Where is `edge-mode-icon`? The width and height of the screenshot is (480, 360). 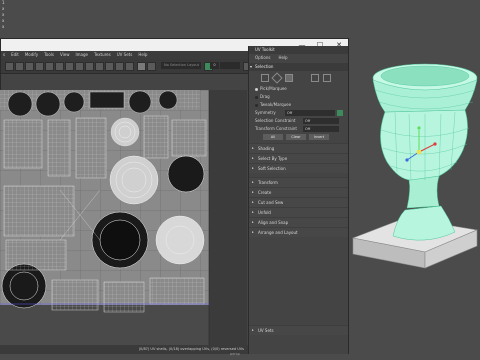 edge-mode-icon is located at coordinates (277, 78).